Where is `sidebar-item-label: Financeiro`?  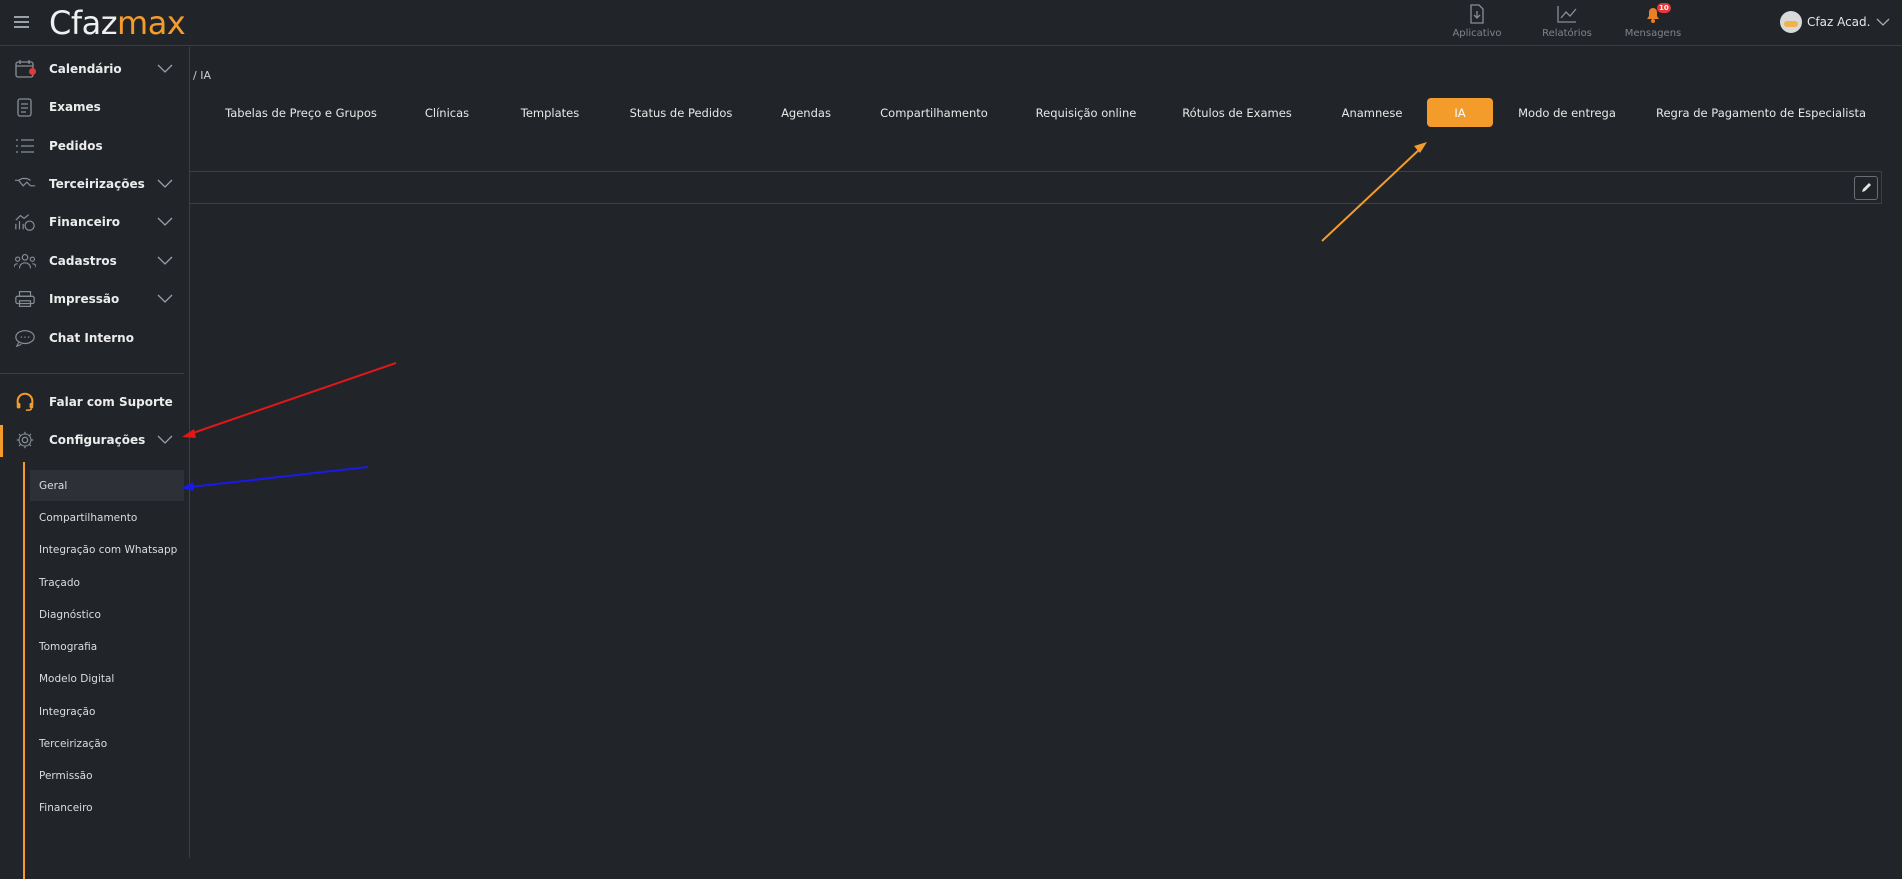
sidebar-item-label: Financeiro is located at coordinates (85, 222).